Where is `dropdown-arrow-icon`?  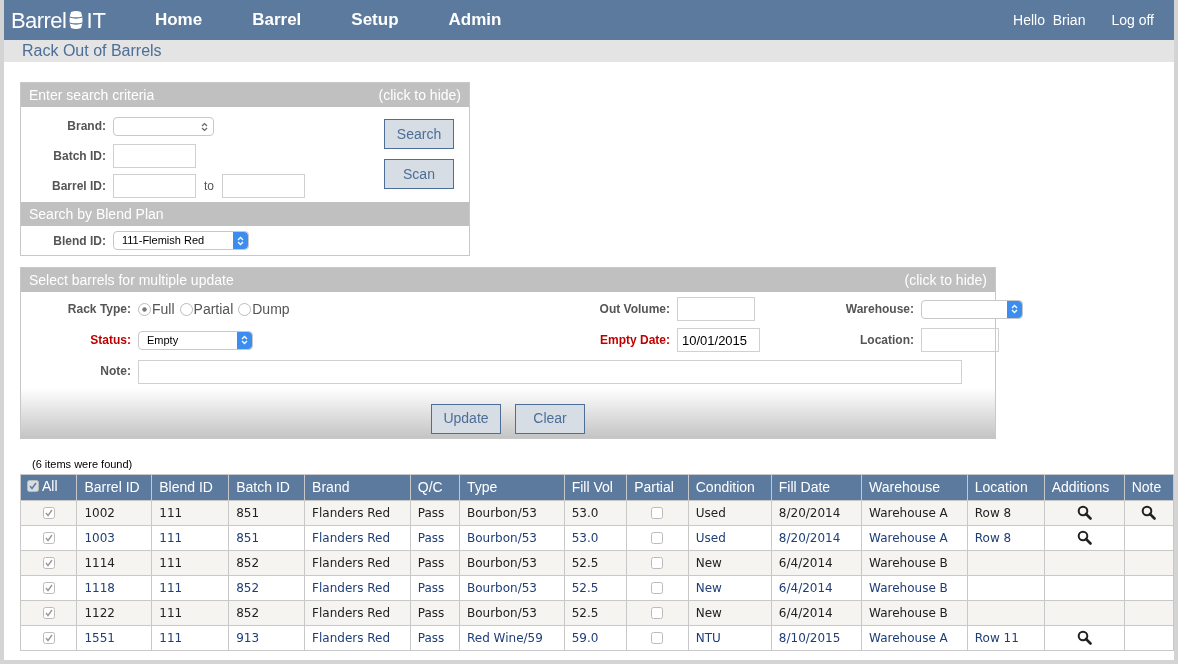 dropdown-arrow-icon is located at coordinates (204, 126).